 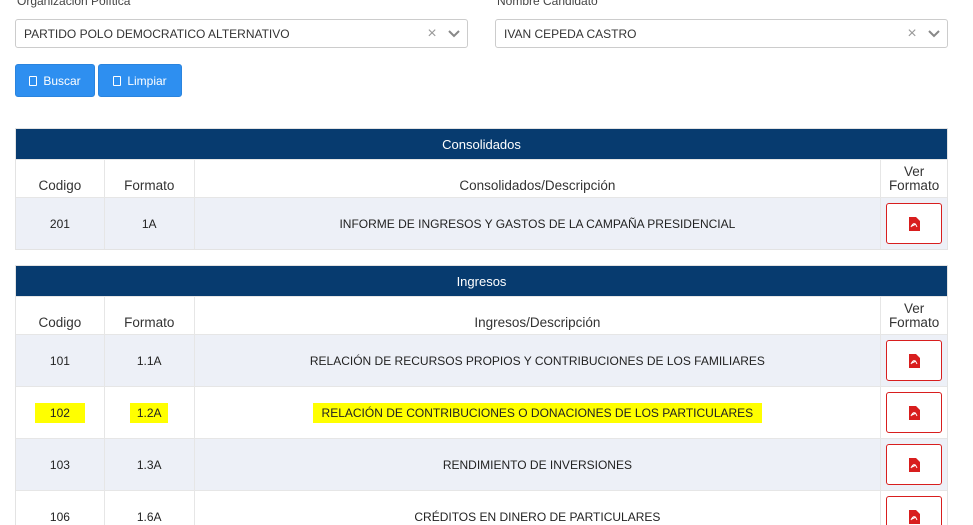 What do you see at coordinates (62, 80) in the screenshot?
I see `search-button-label: Buscar` at bounding box center [62, 80].